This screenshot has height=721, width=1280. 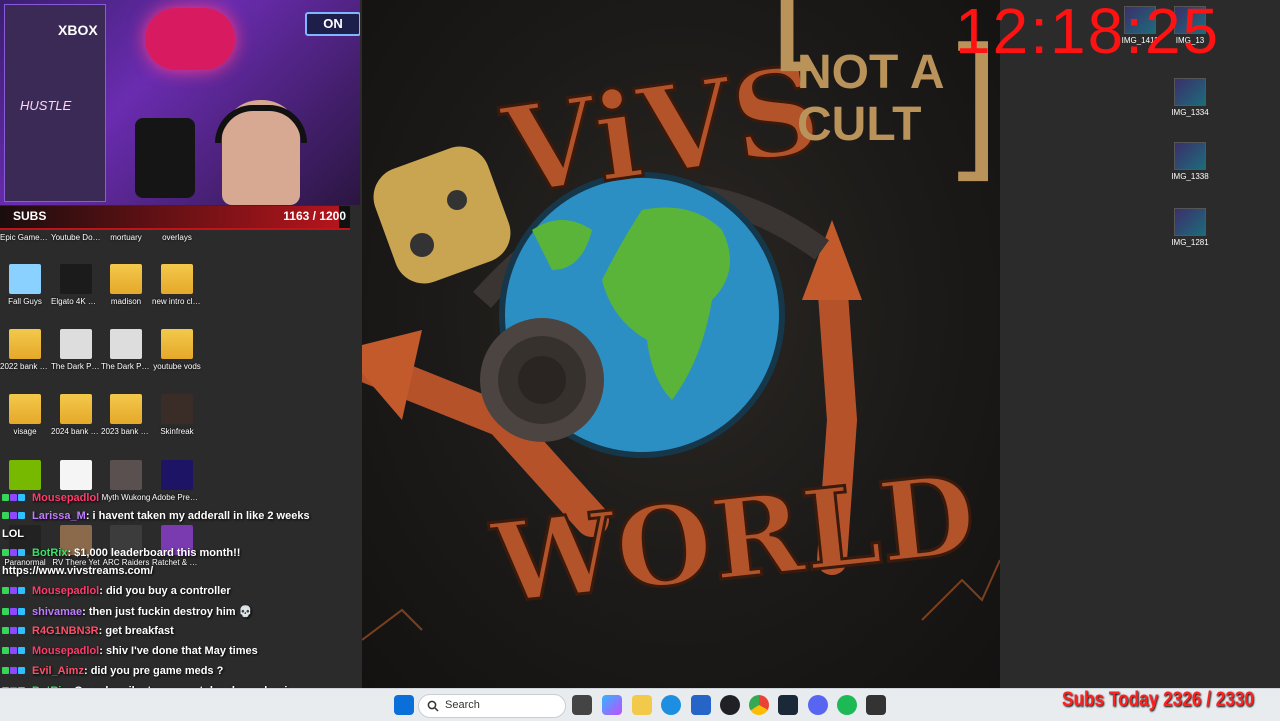 What do you see at coordinates (788, 705) in the screenshot?
I see `steam-icon` at bounding box center [788, 705].